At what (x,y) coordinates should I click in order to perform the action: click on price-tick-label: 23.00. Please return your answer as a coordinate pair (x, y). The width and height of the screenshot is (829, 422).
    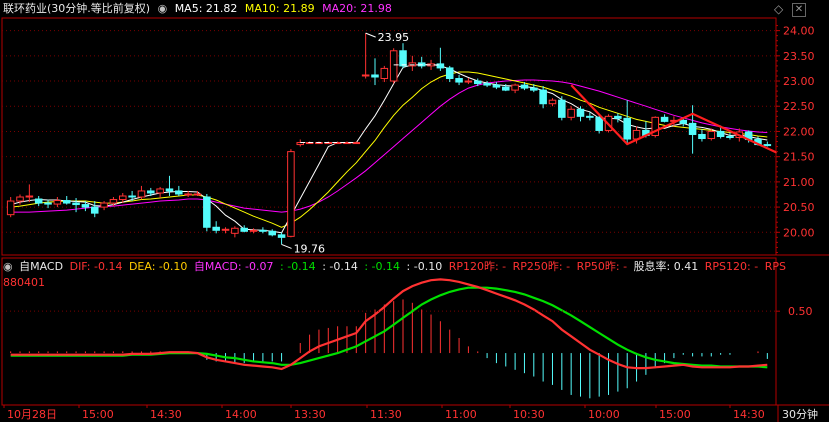
    Looking at the image, I should click on (799, 81).